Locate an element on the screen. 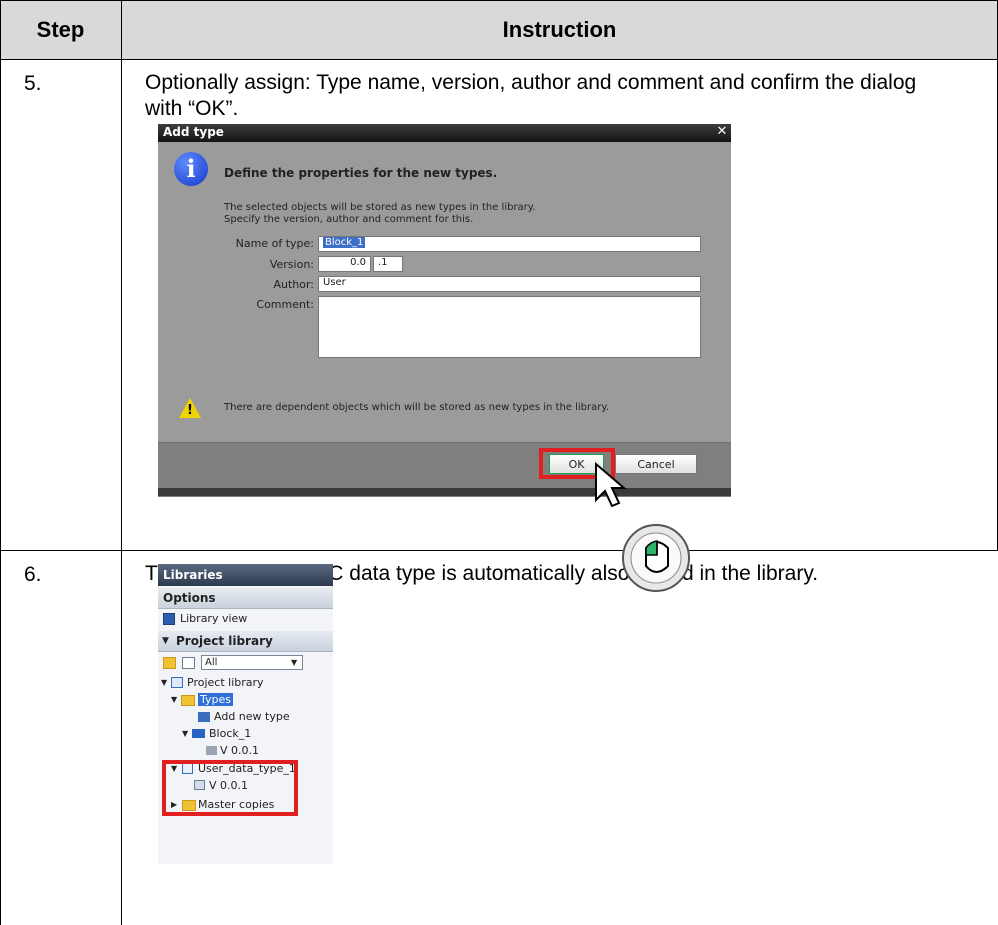 Image resolution: width=998 pixels, height=925 pixels. dialog-titlebar: Add type ✕ is located at coordinates (444, 133).